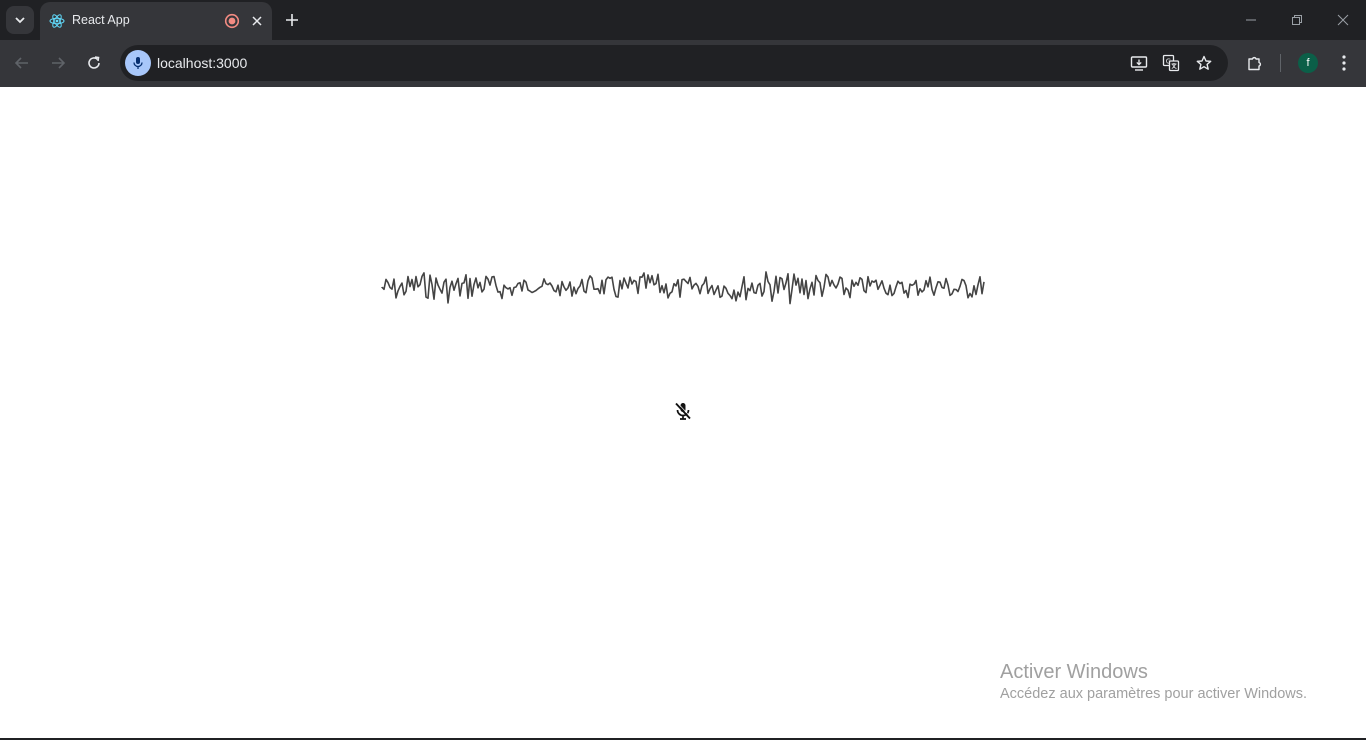  I want to click on extensions-icon, so click(1255, 63).